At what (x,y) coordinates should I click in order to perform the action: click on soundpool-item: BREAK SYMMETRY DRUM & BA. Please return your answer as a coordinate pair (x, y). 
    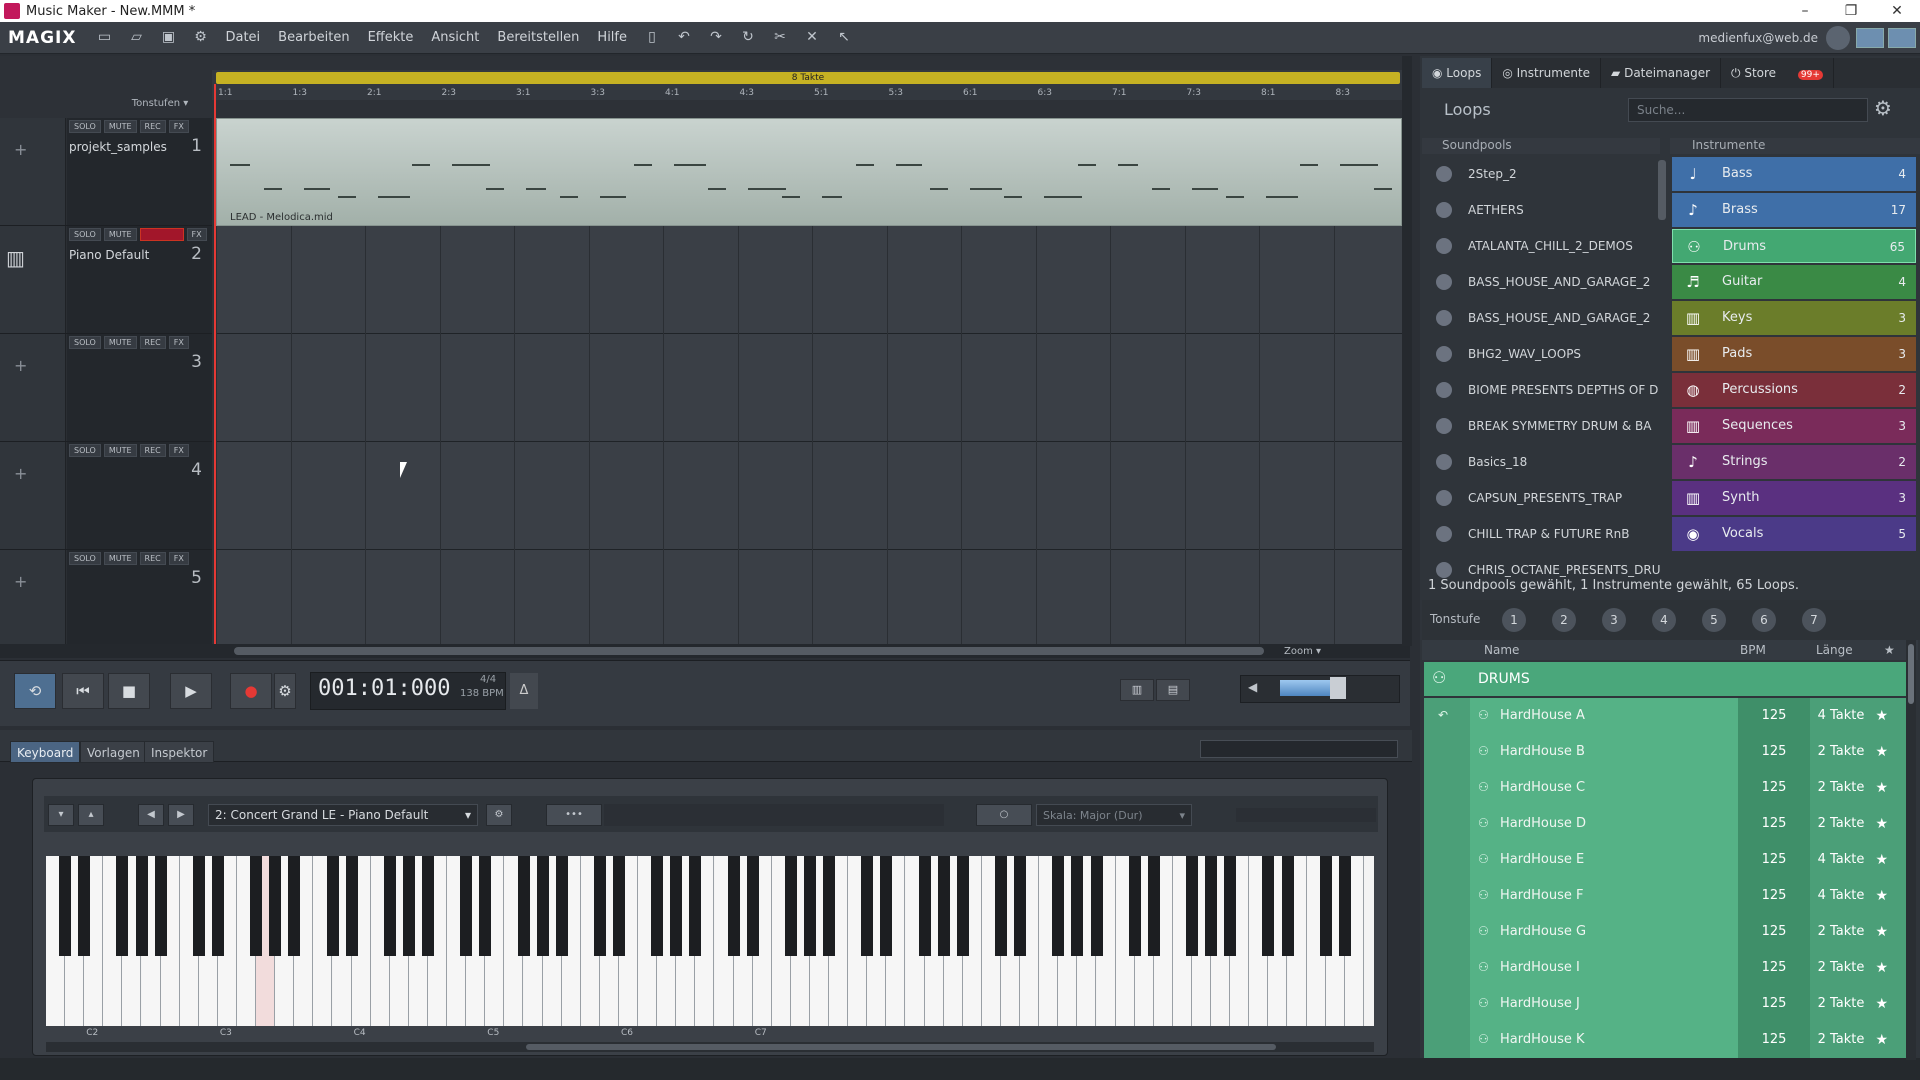
    Looking at the image, I should click on (1542, 426).